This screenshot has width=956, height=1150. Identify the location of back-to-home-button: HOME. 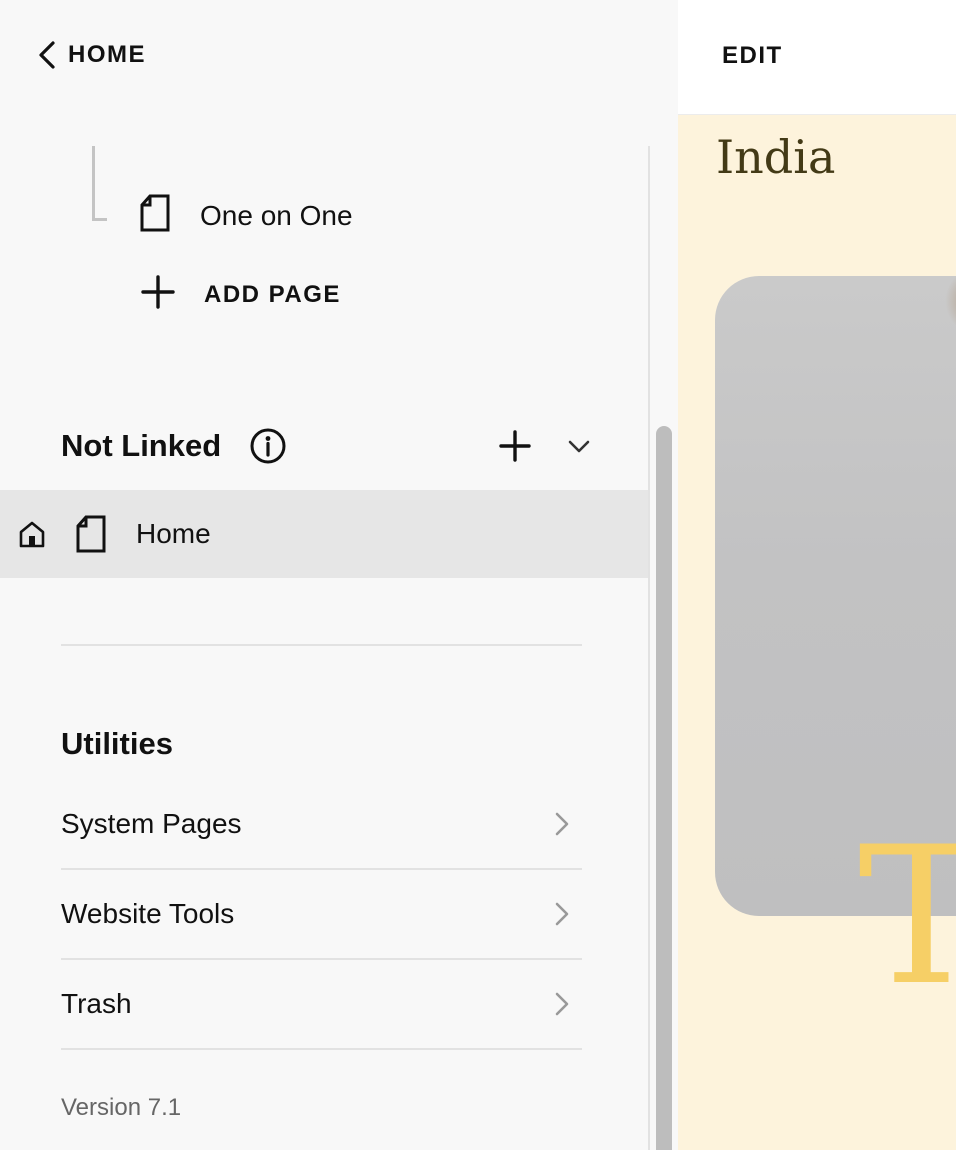
(91, 55).